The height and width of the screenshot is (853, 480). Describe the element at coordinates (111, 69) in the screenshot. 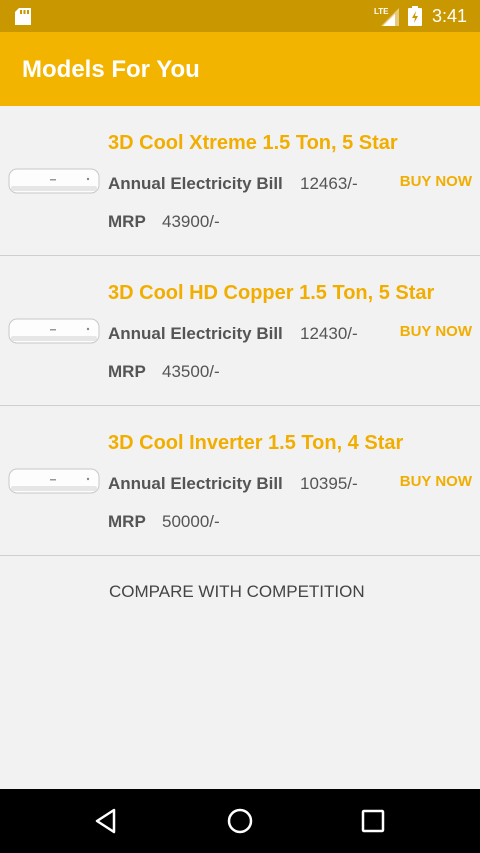

I see `page-title: Models For You` at that location.